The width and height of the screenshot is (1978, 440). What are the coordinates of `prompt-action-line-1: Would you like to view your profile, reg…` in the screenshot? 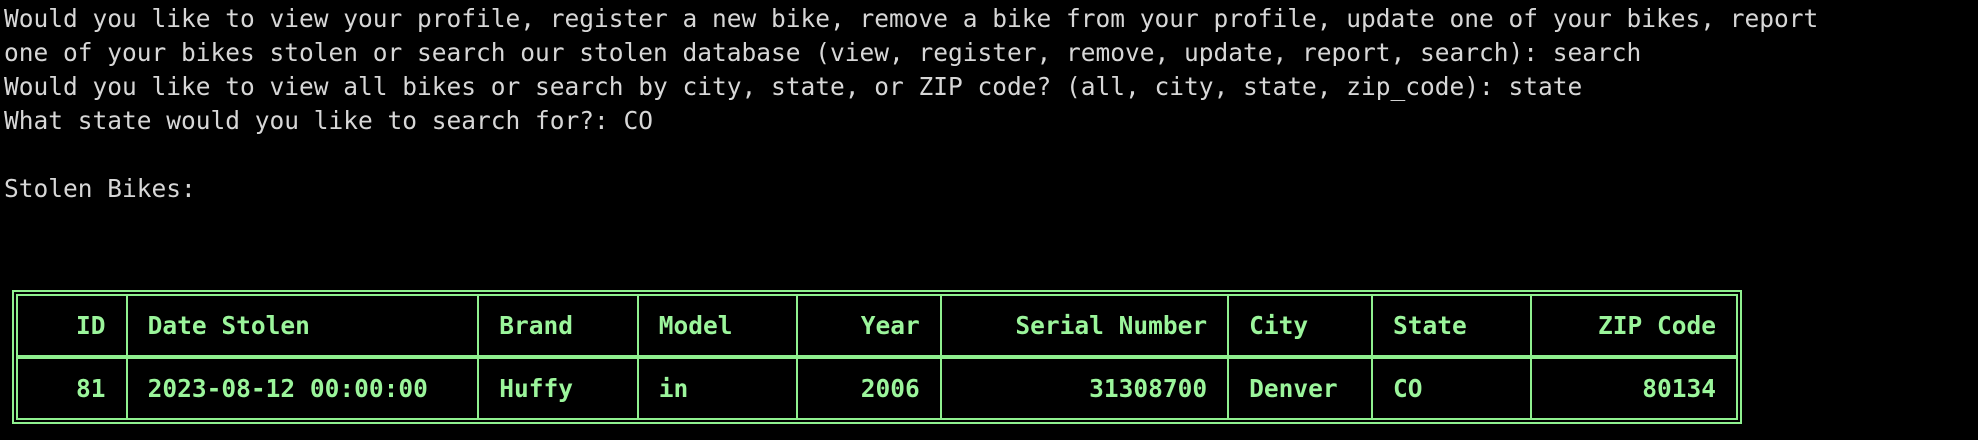 It's located at (911, 18).